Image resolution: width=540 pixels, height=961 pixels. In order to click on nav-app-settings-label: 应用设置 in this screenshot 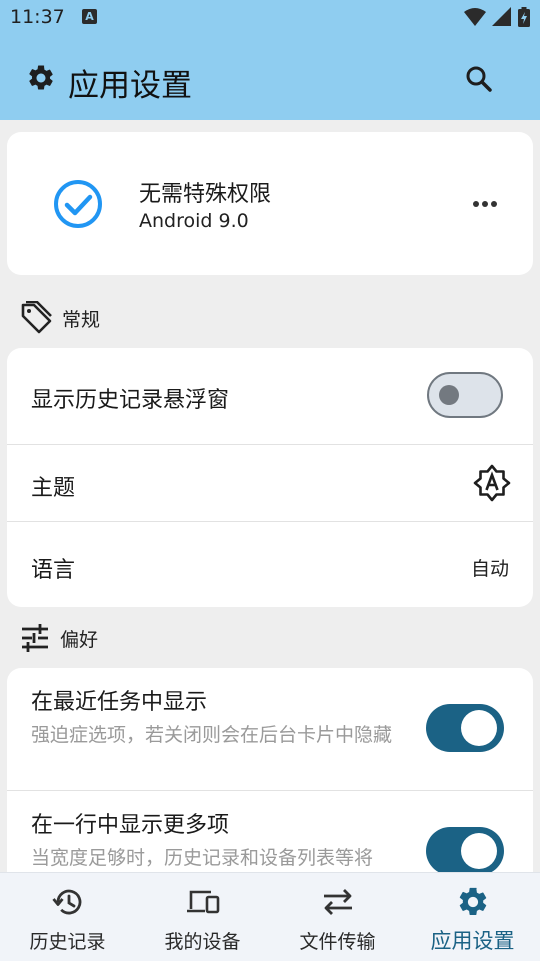, I will do `click(472, 941)`.